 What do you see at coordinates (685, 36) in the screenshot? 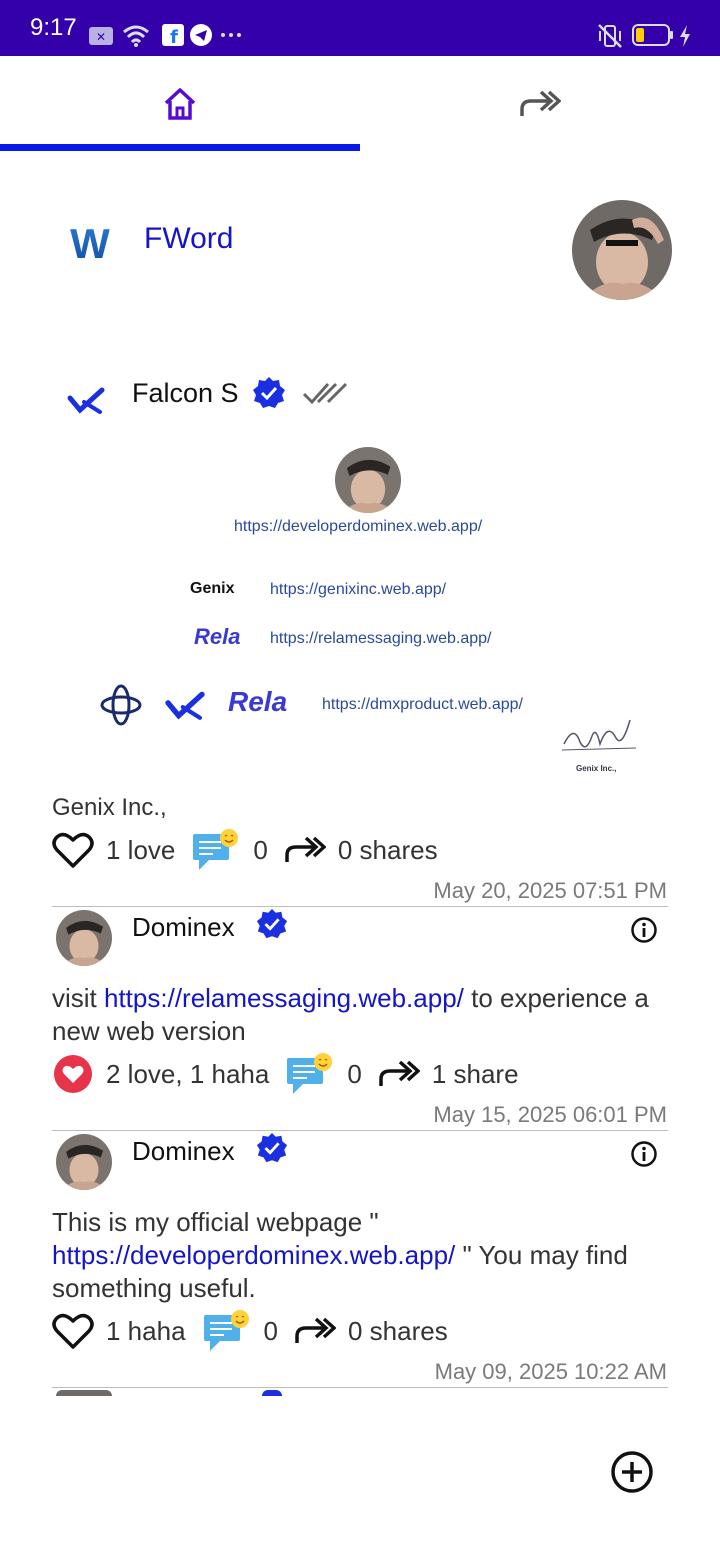
I see `charging-icon` at bounding box center [685, 36].